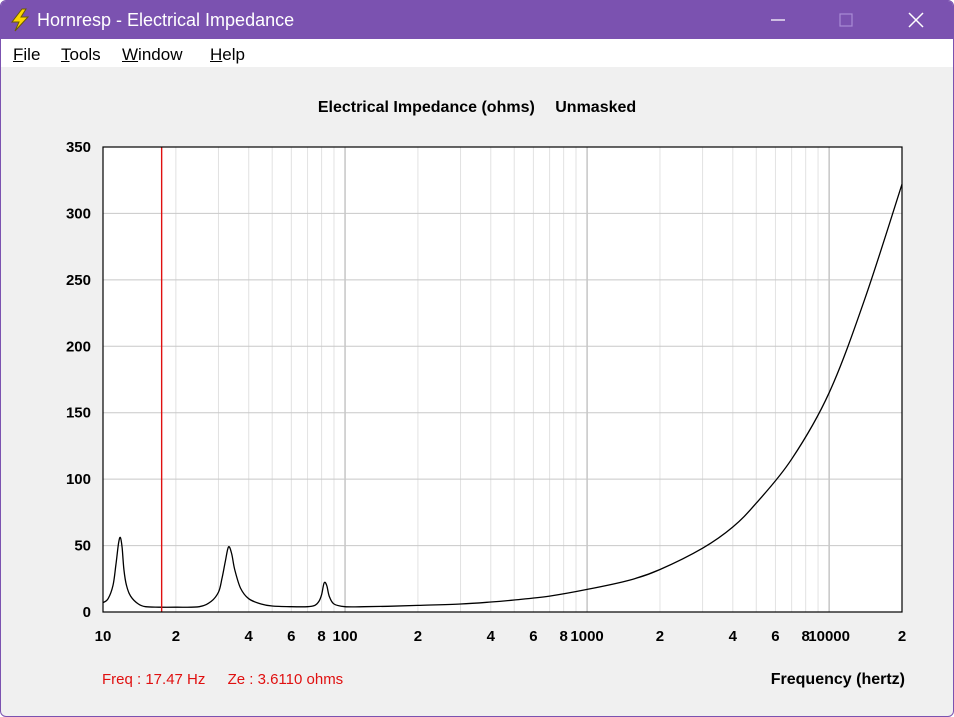  I want to click on ze-readout: Ze : 3.6110 ohms, so click(285, 679).